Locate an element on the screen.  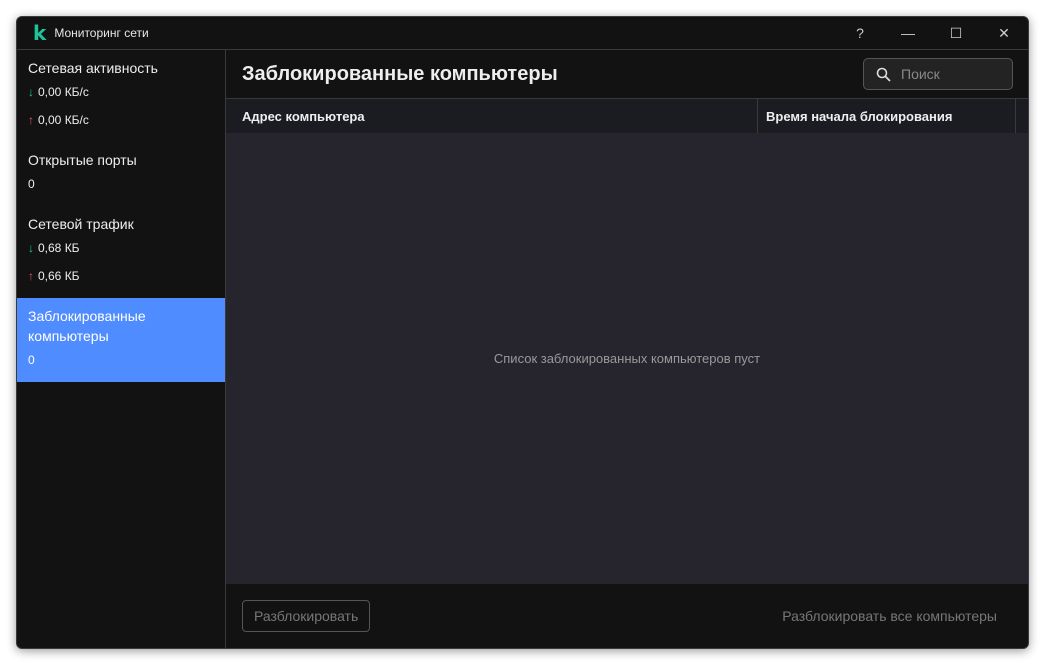
minimize-button: — is located at coordinates (908, 33).